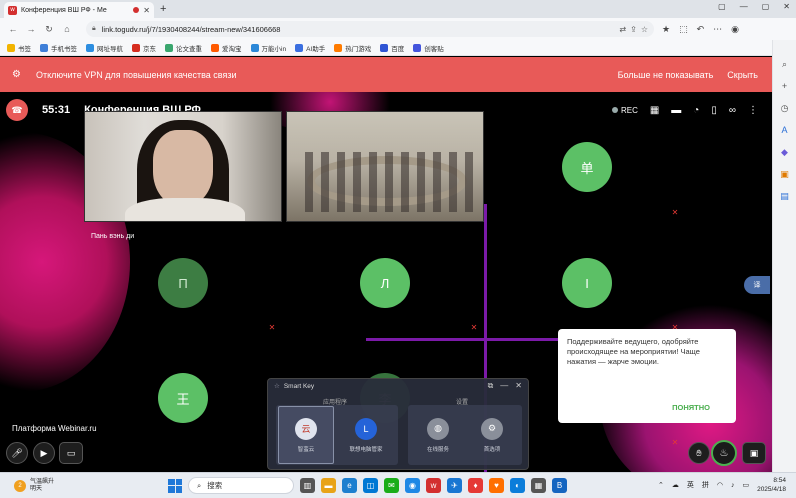 The height and width of the screenshot is (498, 796). What do you see at coordinates (146, 10) in the screenshot?
I see `tab-close-button: ✕` at bounding box center [146, 10].